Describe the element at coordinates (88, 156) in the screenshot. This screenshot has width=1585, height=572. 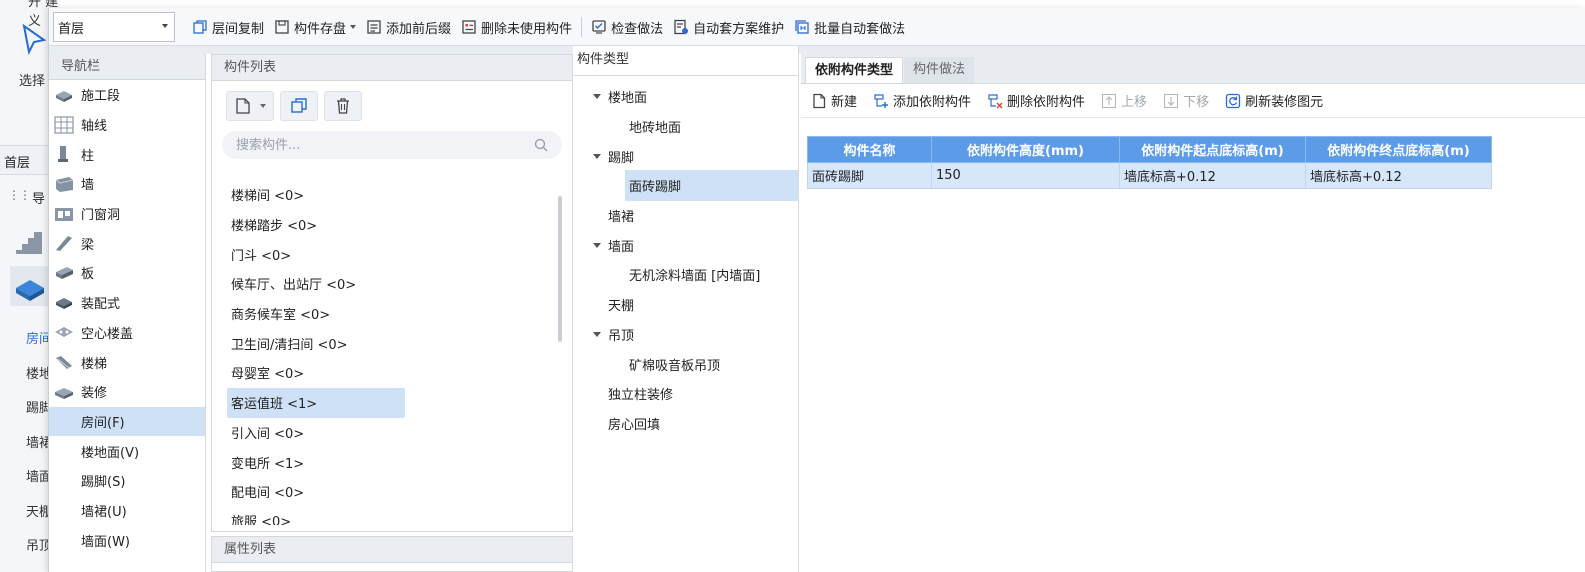
I see `nav-item-label: 柱` at that location.